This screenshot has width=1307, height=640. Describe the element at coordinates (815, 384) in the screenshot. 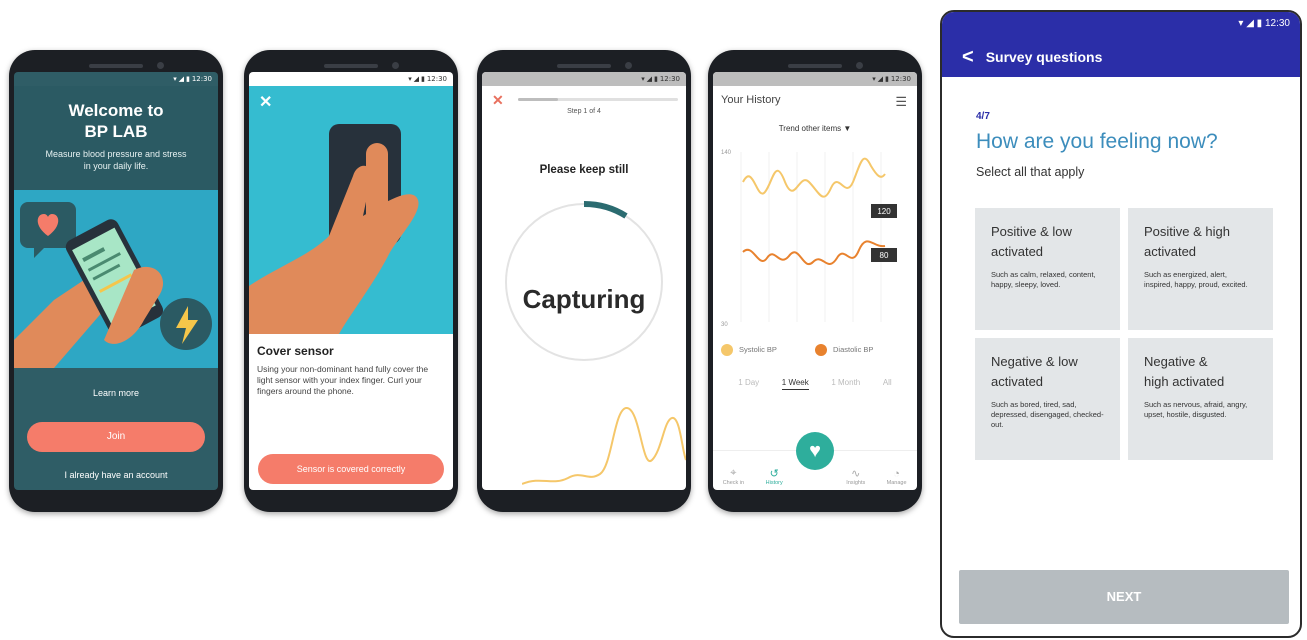

I see `range-tabs: 1 Day 1 Week 1 Month All` at that location.